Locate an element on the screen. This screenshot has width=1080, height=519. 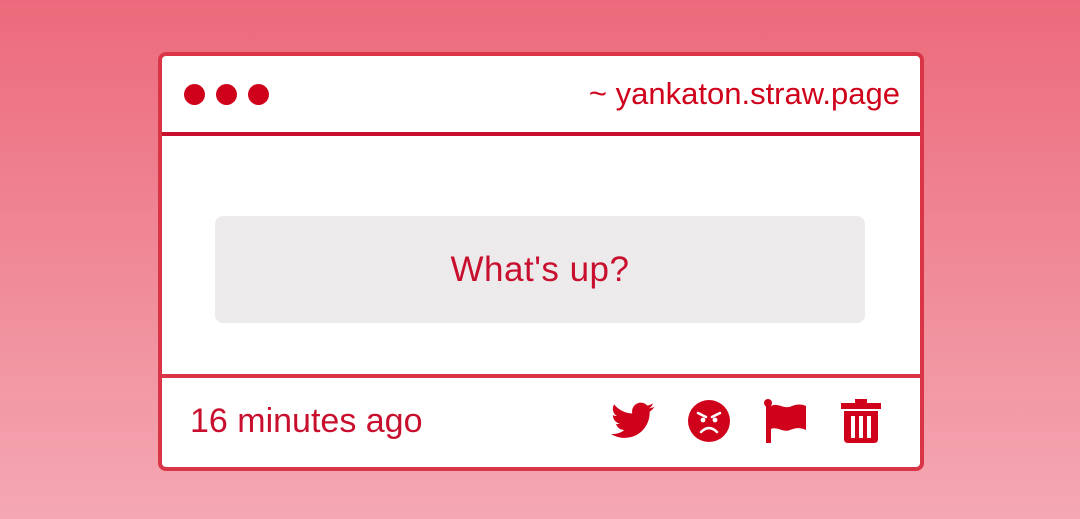
page-url: ~ yankaton.straw.page is located at coordinates (744, 94).